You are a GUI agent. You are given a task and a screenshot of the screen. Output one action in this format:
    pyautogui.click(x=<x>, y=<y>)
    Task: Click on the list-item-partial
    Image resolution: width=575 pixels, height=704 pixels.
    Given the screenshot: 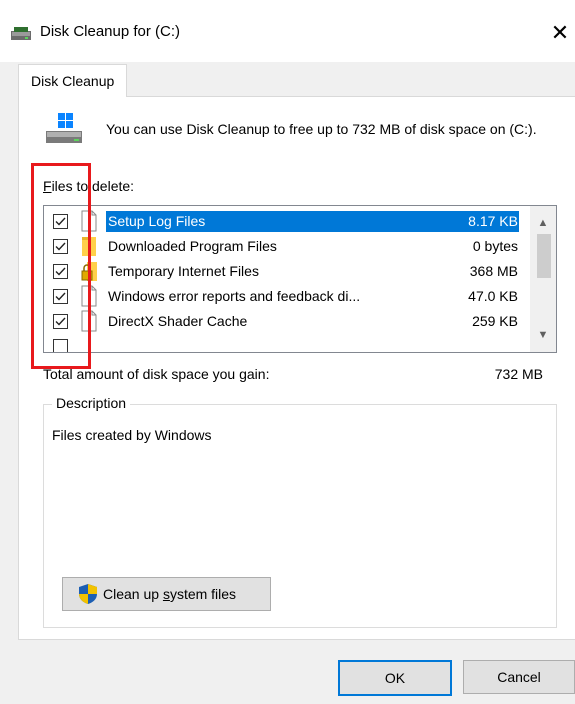 What is the action you would take?
    pyautogui.click(x=287, y=343)
    